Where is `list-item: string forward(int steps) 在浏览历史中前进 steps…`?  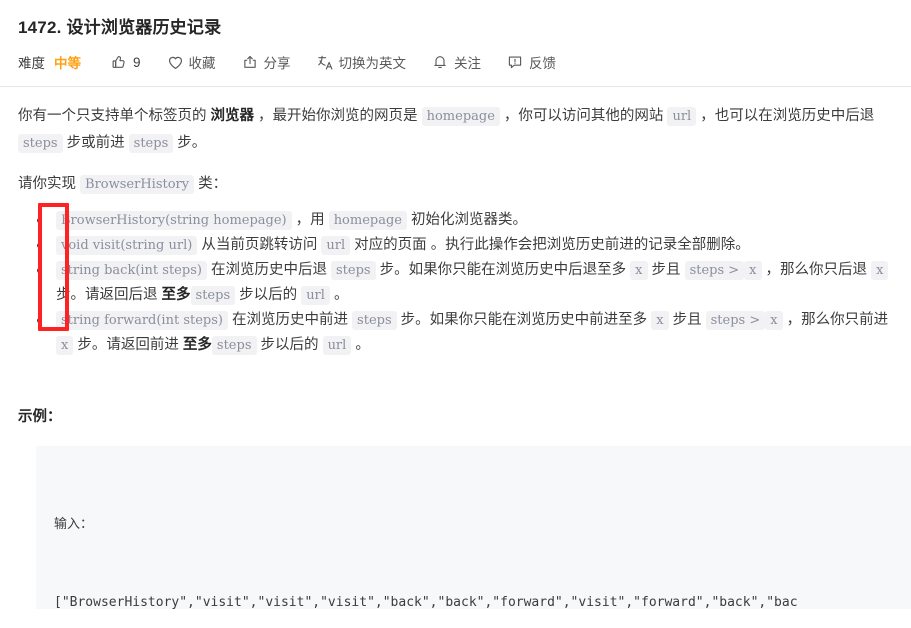
list-item: string forward(int steps) 在浏览历史中前进 steps… is located at coordinates (465, 333).